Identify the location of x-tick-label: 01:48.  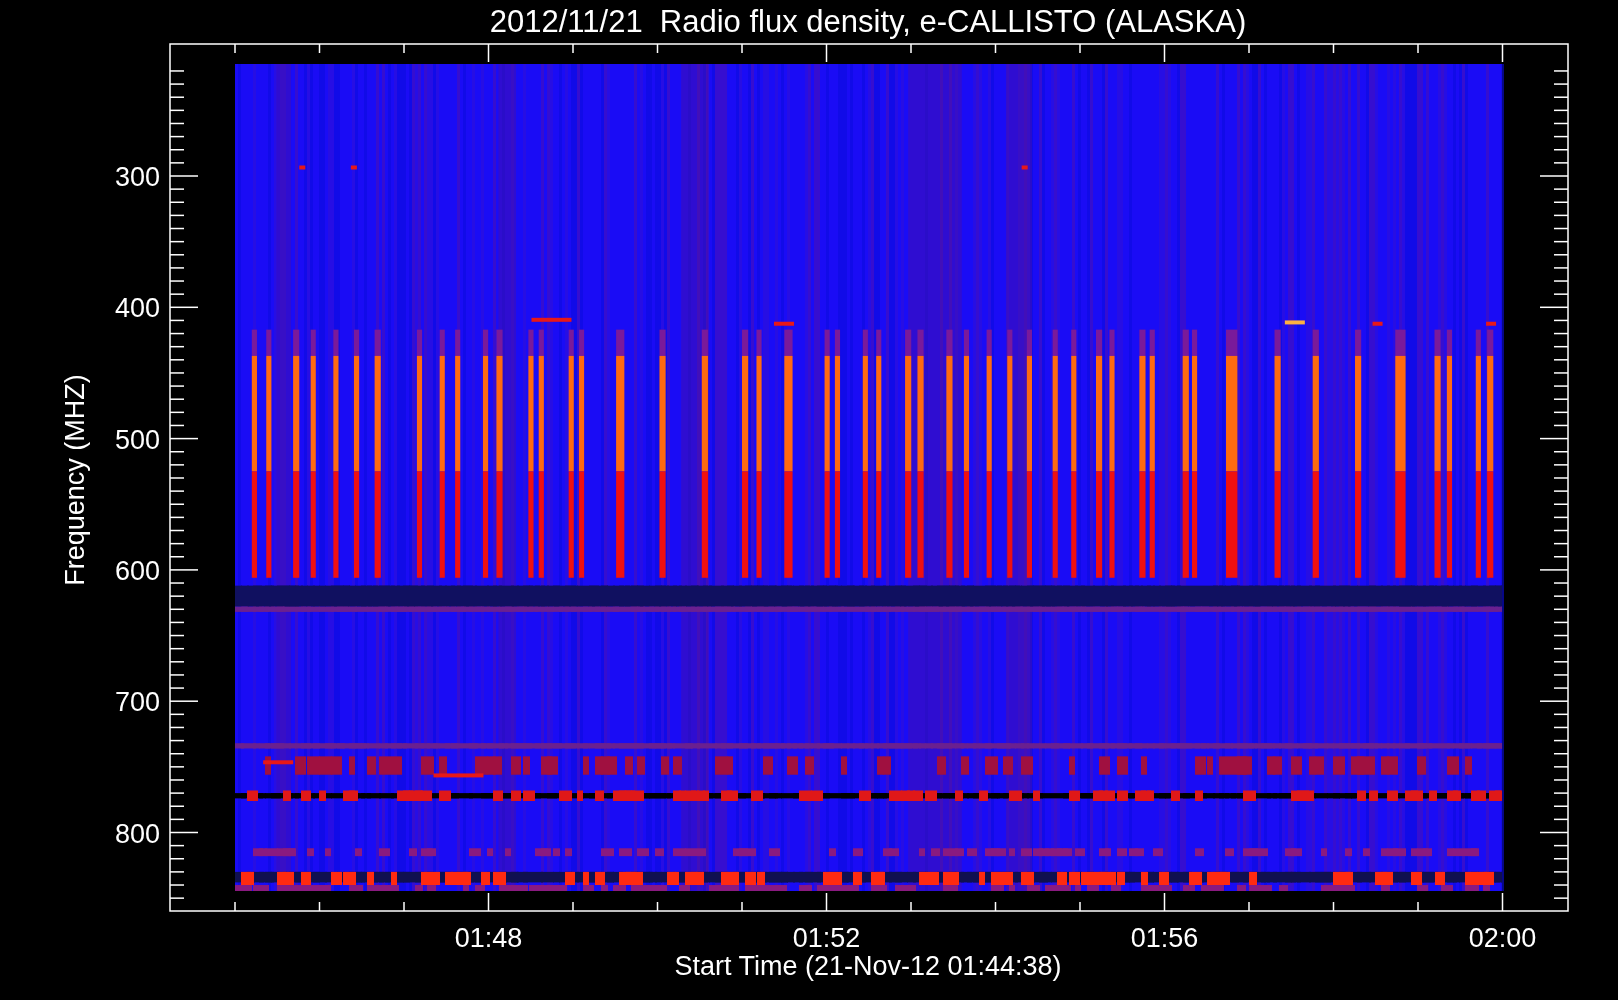
(488, 938).